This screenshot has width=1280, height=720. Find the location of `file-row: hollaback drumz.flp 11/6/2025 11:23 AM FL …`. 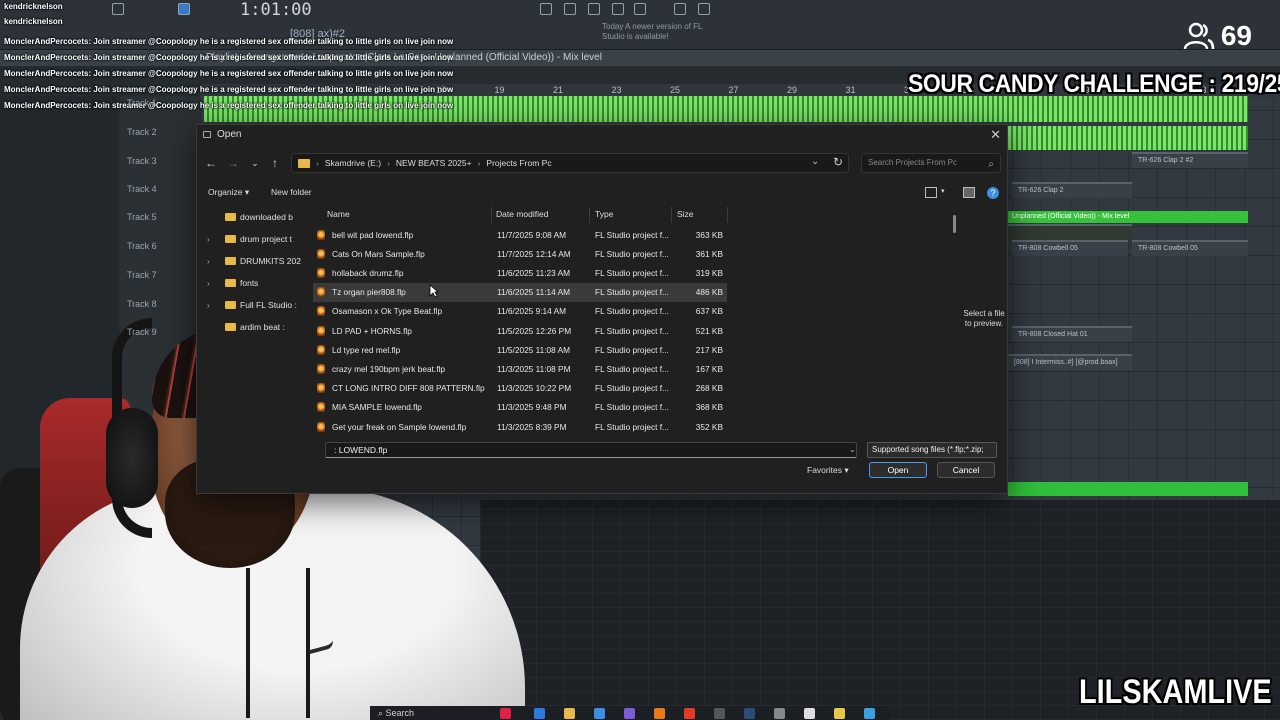

file-row: hollaback drumz.flp 11/6/2025 11:23 AM FL … is located at coordinates (520, 272).